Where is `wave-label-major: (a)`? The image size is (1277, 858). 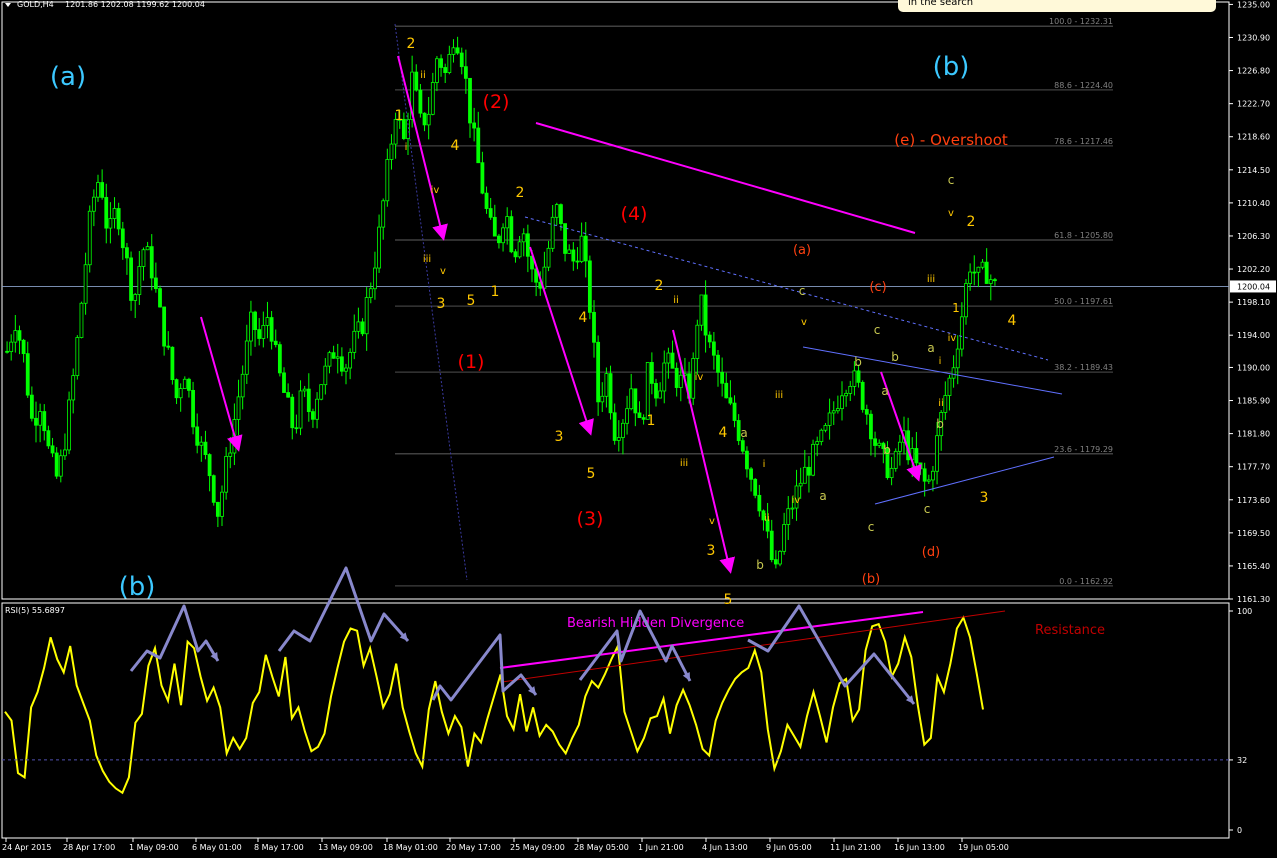
wave-label-major: (a) is located at coordinates (802, 250).